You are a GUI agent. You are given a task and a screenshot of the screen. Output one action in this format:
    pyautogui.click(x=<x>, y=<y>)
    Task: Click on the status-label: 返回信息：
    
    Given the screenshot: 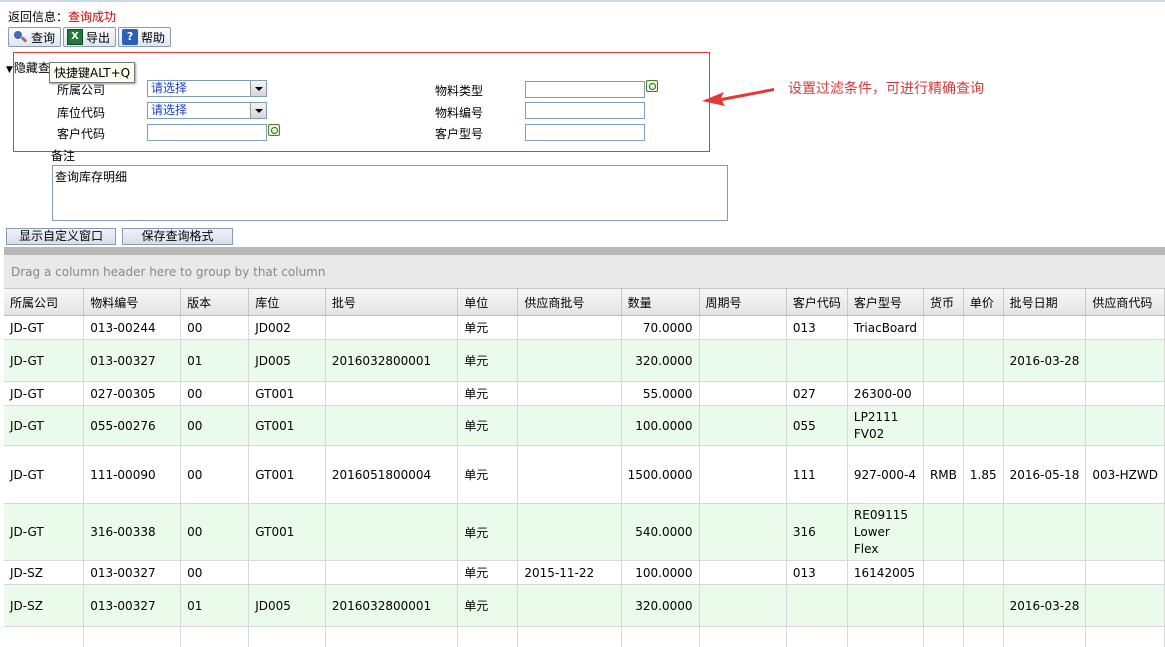 What is the action you would take?
    pyautogui.click(x=38, y=17)
    